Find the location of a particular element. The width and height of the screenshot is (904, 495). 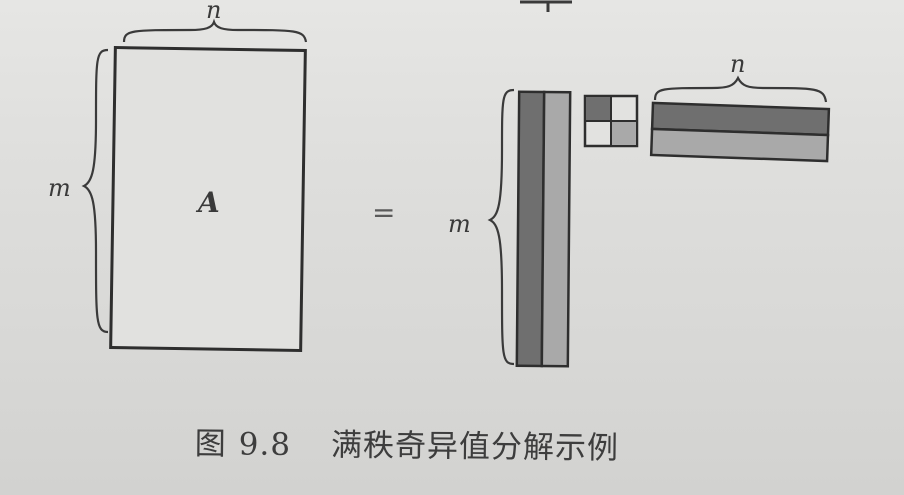

vt-matrix is located at coordinates (740, 132).